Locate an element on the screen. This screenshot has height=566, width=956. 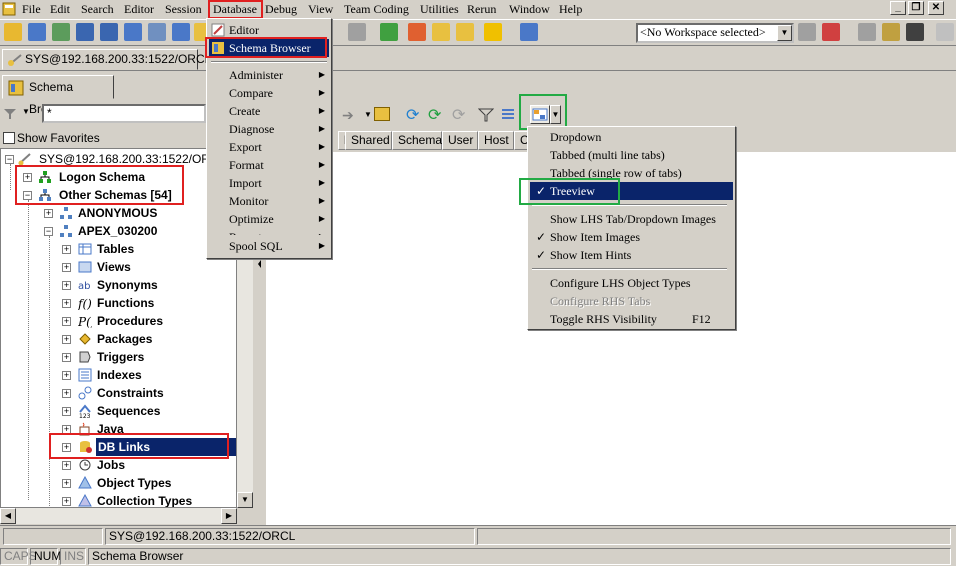
tools-icon is located at coordinates (891, 32).